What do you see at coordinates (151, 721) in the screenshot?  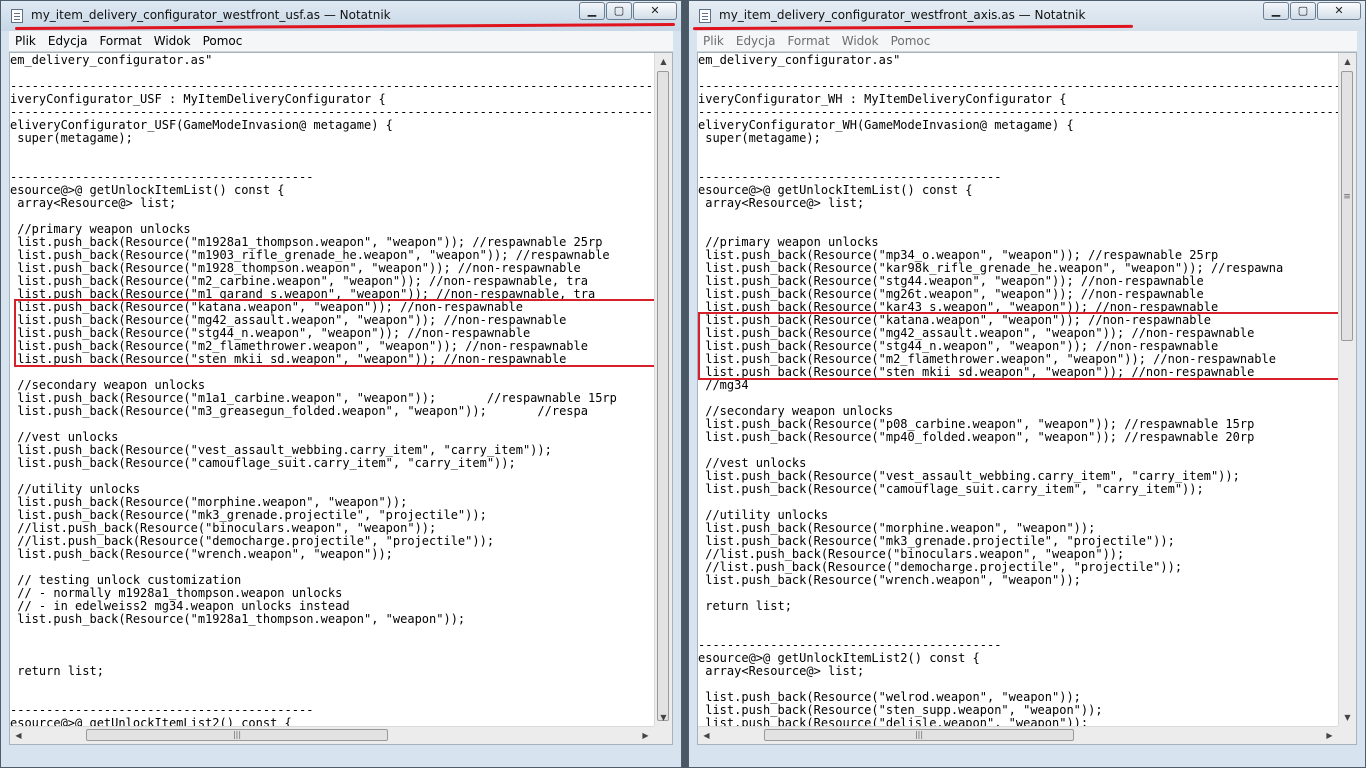 I see `code-line: esource@>@ getUnlockItemList2() const {` at bounding box center [151, 721].